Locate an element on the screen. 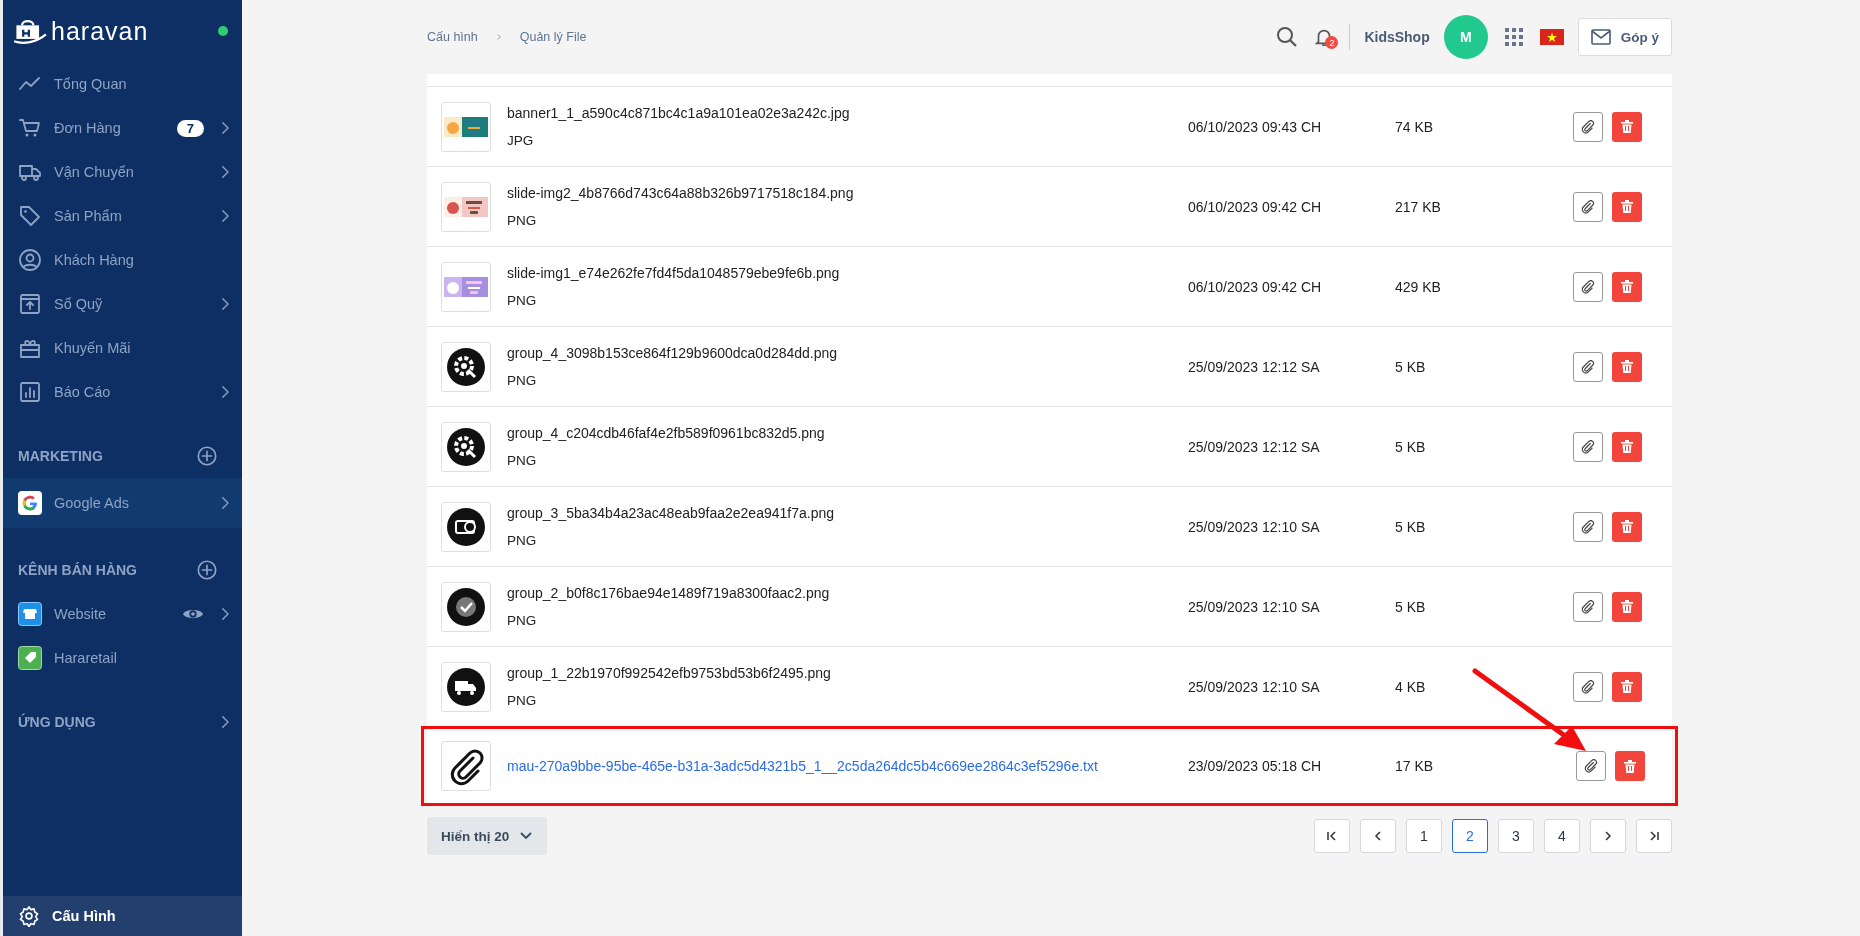 The image size is (1860, 936). brand-name: haravan is located at coordinates (100, 31).